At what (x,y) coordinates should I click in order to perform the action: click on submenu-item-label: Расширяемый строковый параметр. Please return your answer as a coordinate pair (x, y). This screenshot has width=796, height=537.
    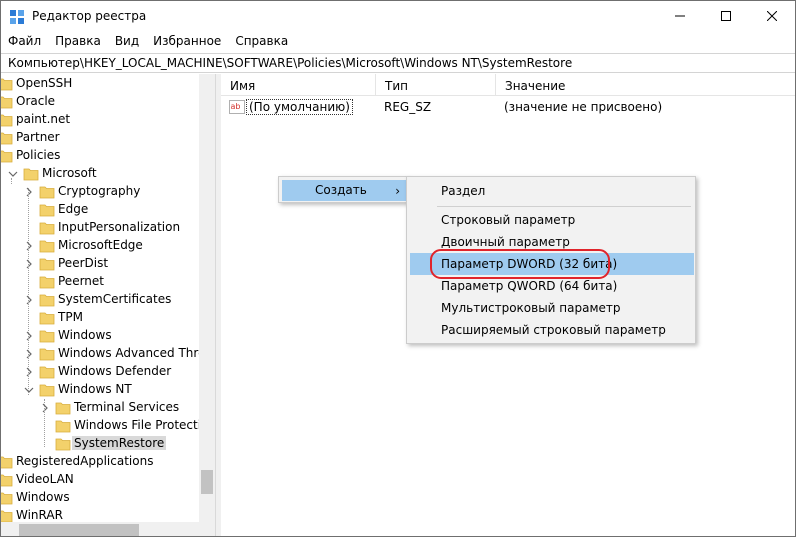
    Looking at the image, I should click on (553, 330).